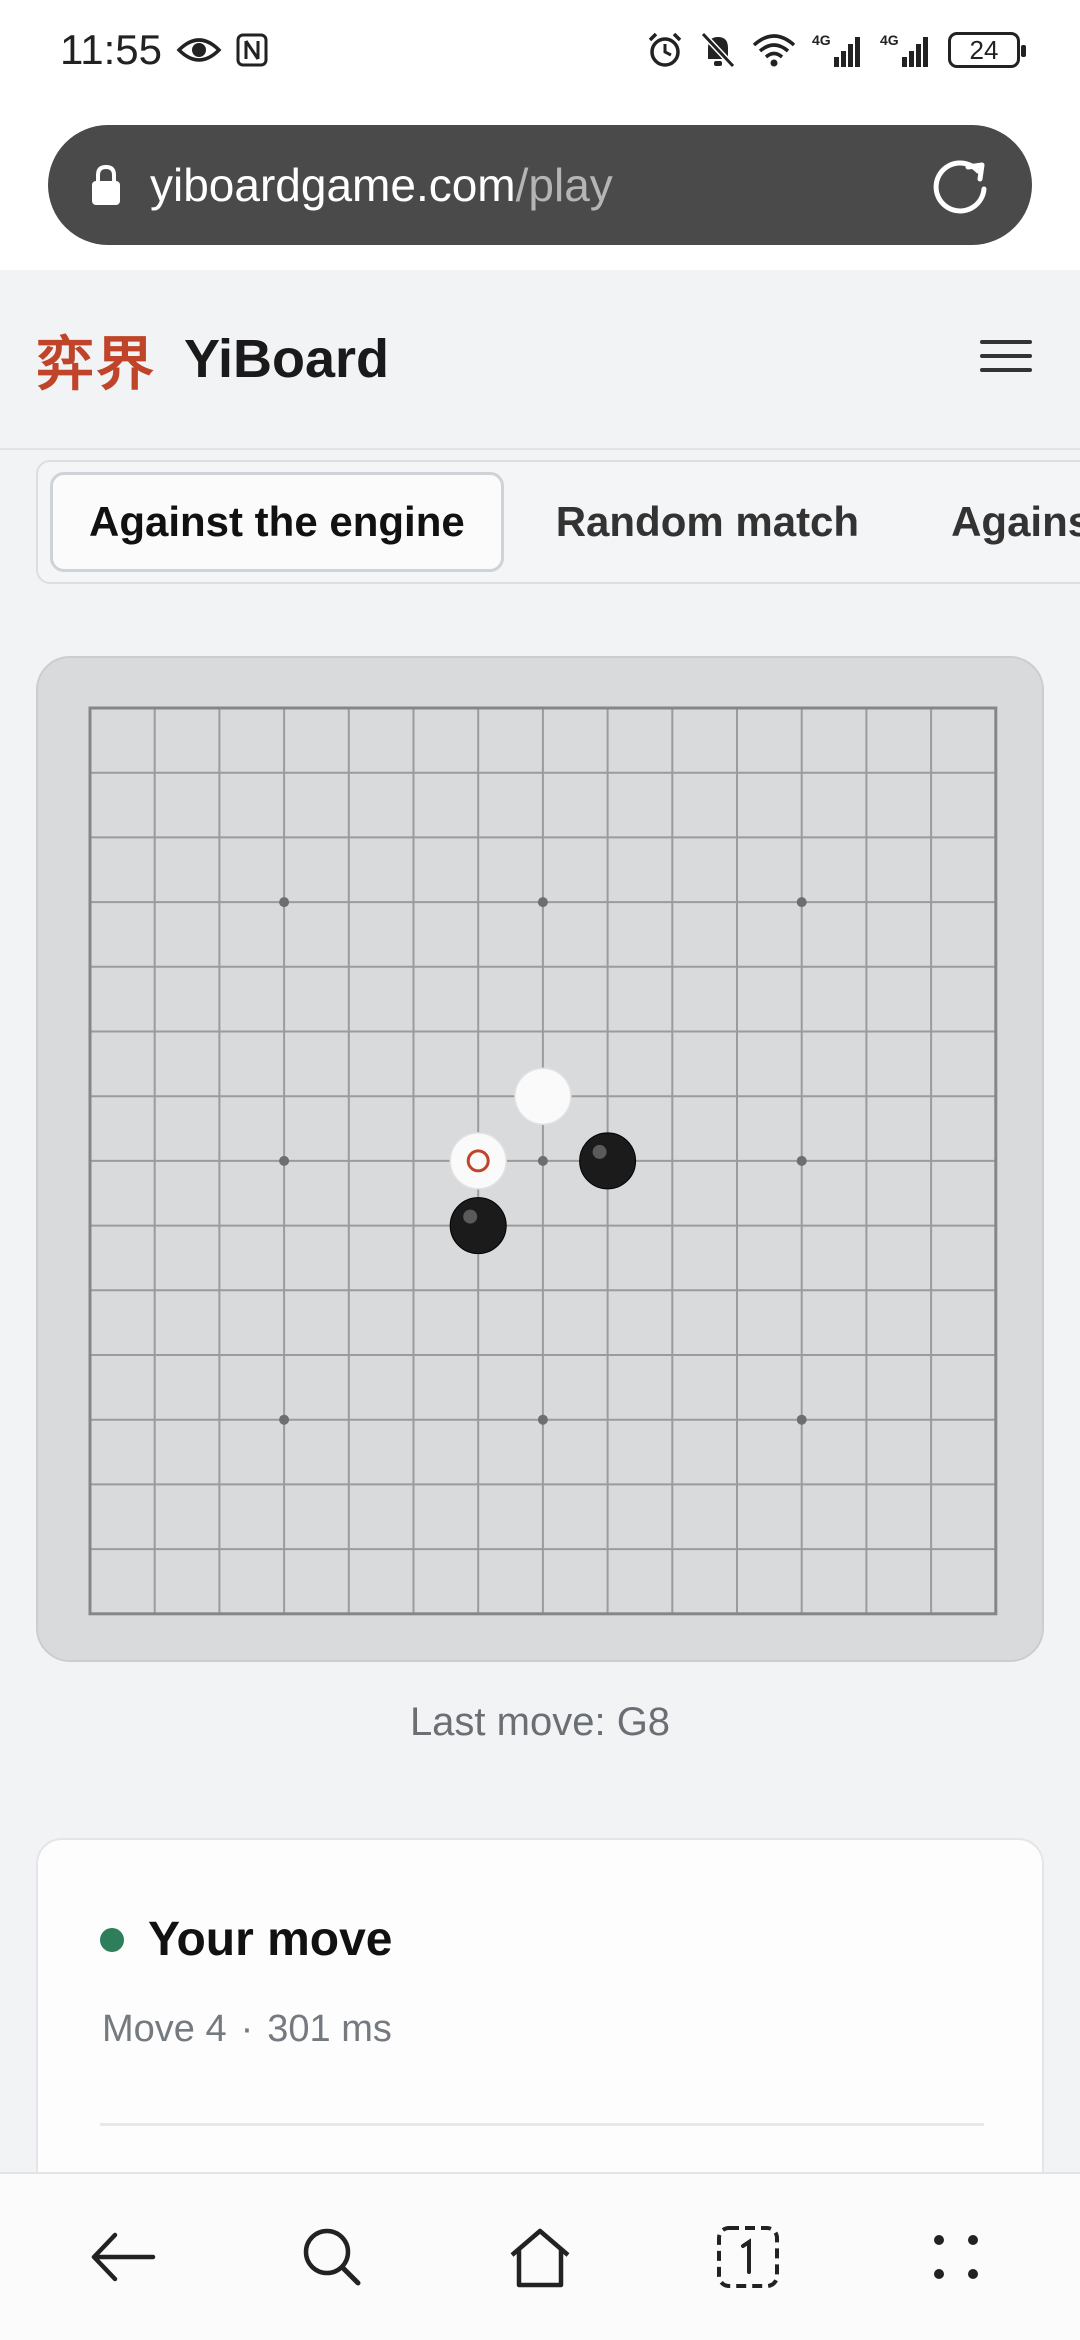  Describe the element at coordinates (774, 50) in the screenshot. I see `wifi-icon` at that location.